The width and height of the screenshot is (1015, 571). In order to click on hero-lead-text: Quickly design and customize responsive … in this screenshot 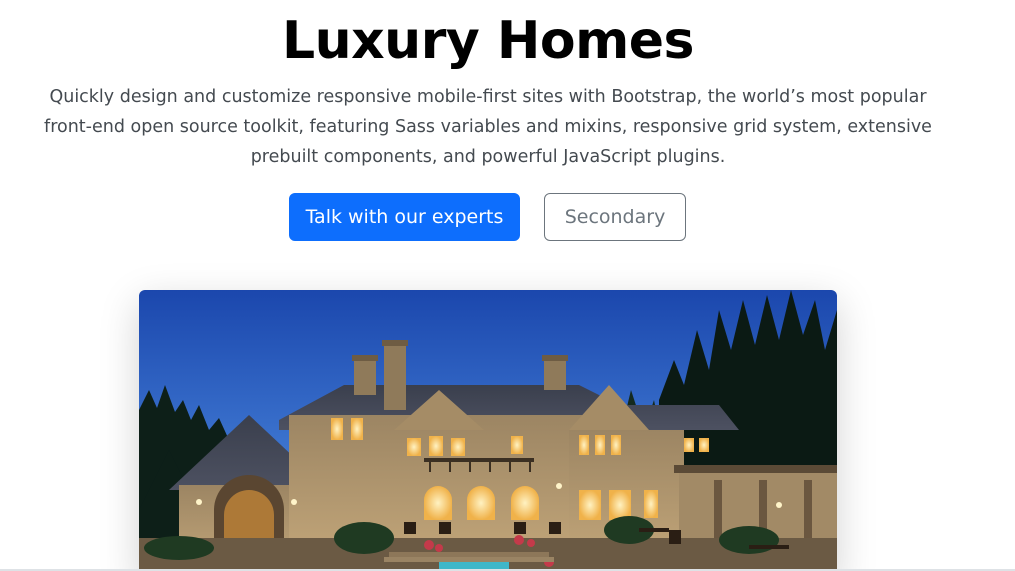, I will do `click(488, 127)`.